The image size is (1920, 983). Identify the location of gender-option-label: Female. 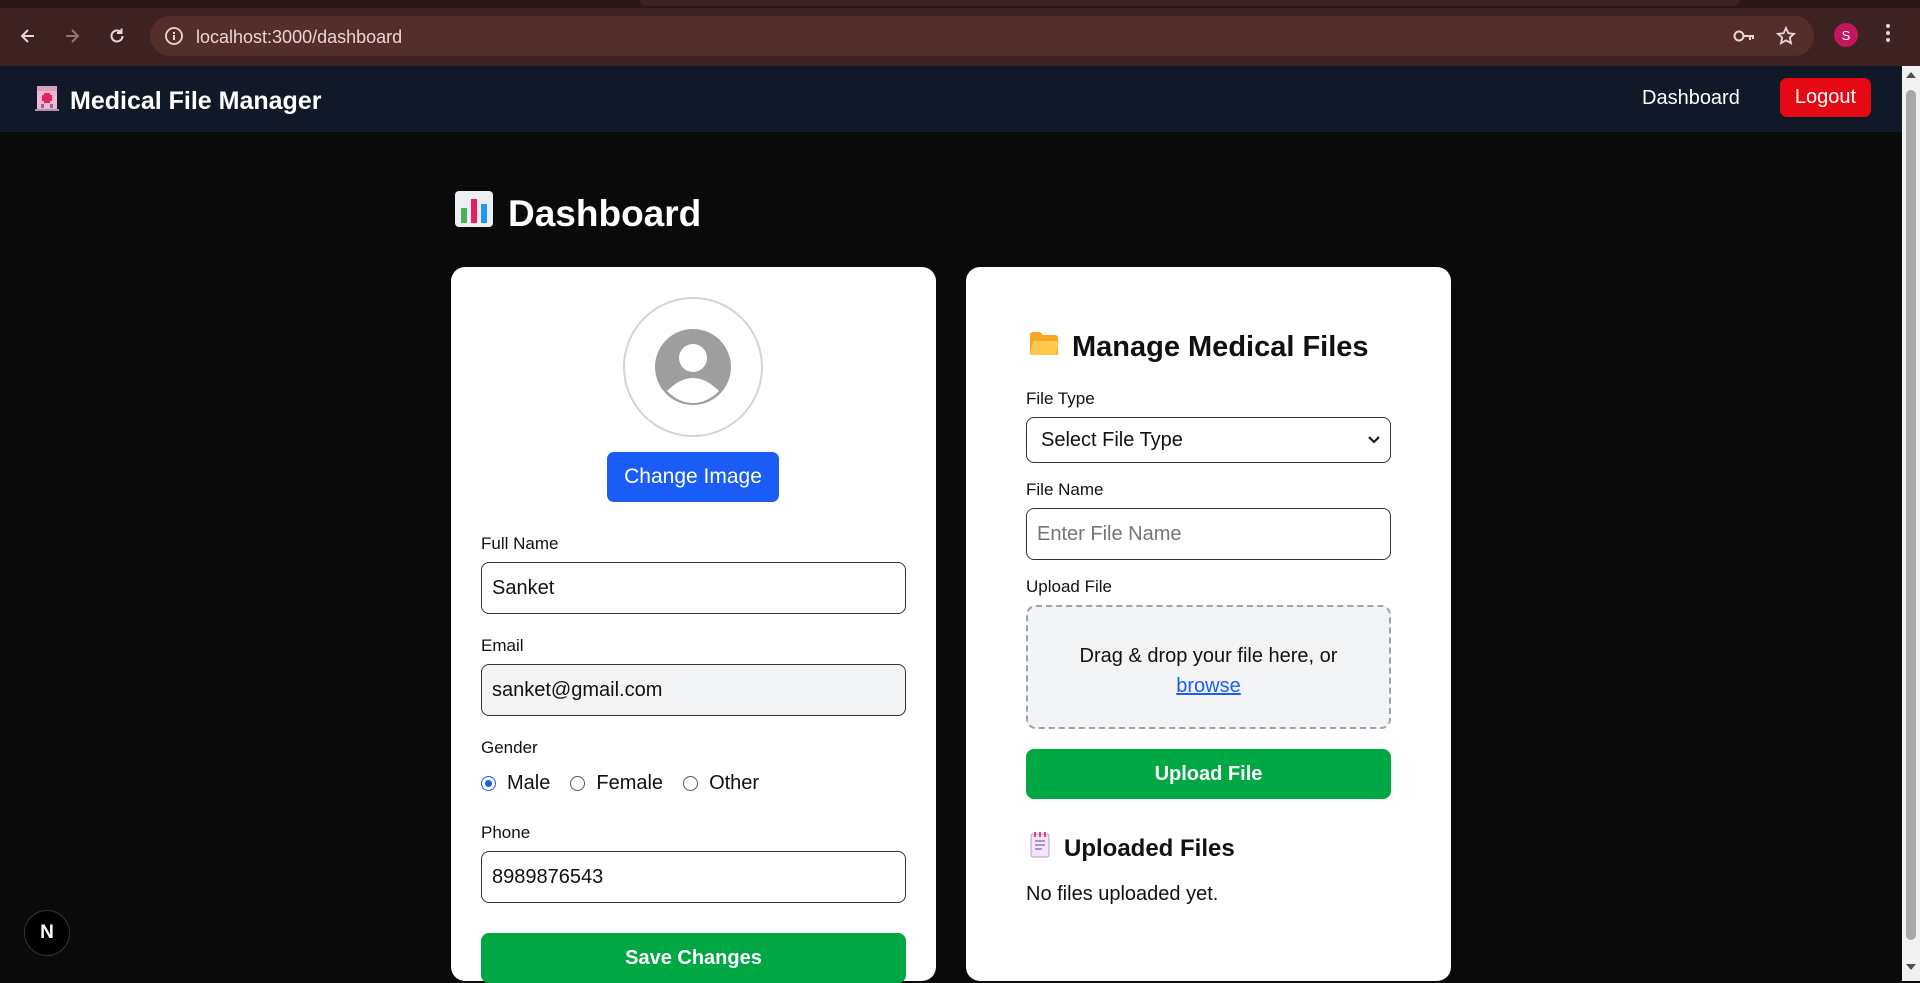
(630, 783).